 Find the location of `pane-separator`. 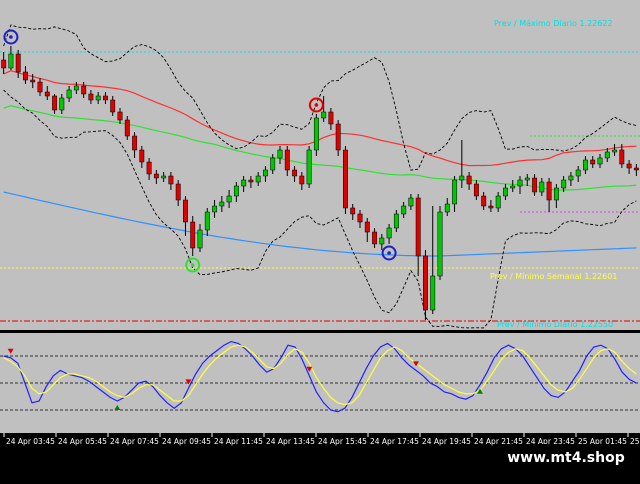

pane-separator is located at coordinates (320, 331).